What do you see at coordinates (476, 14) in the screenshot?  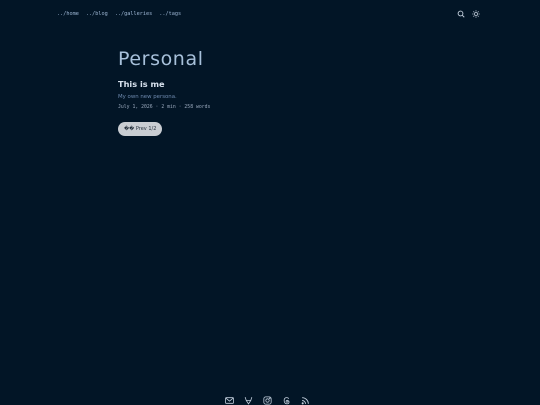 I see `sun-icon` at bounding box center [476, 14].